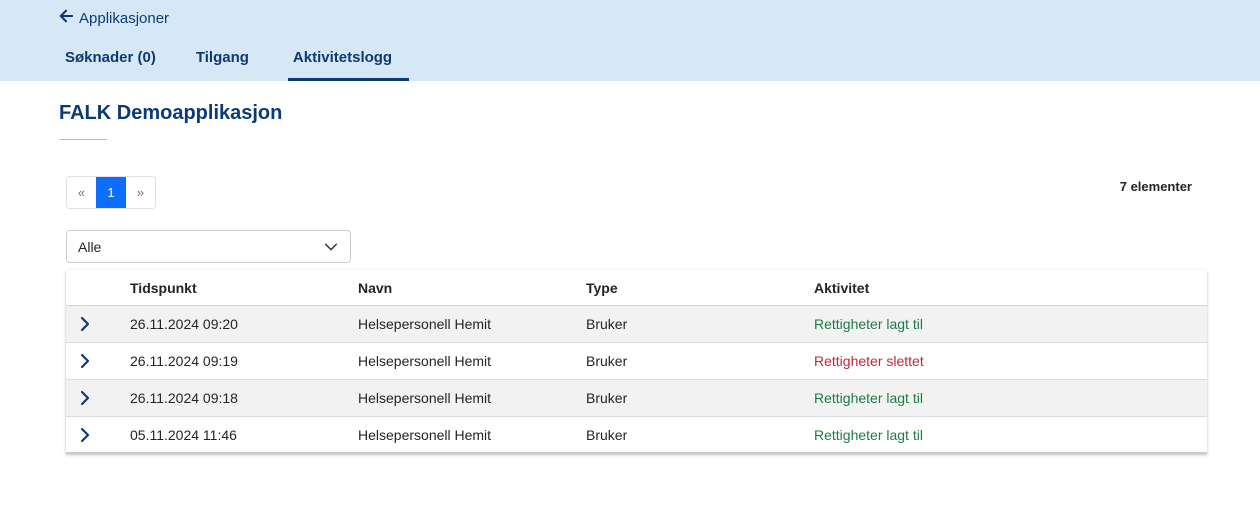 The height and width of the screenshot is (523, 1260). I want to click on column-header-name: Navn, so click(375, 287).